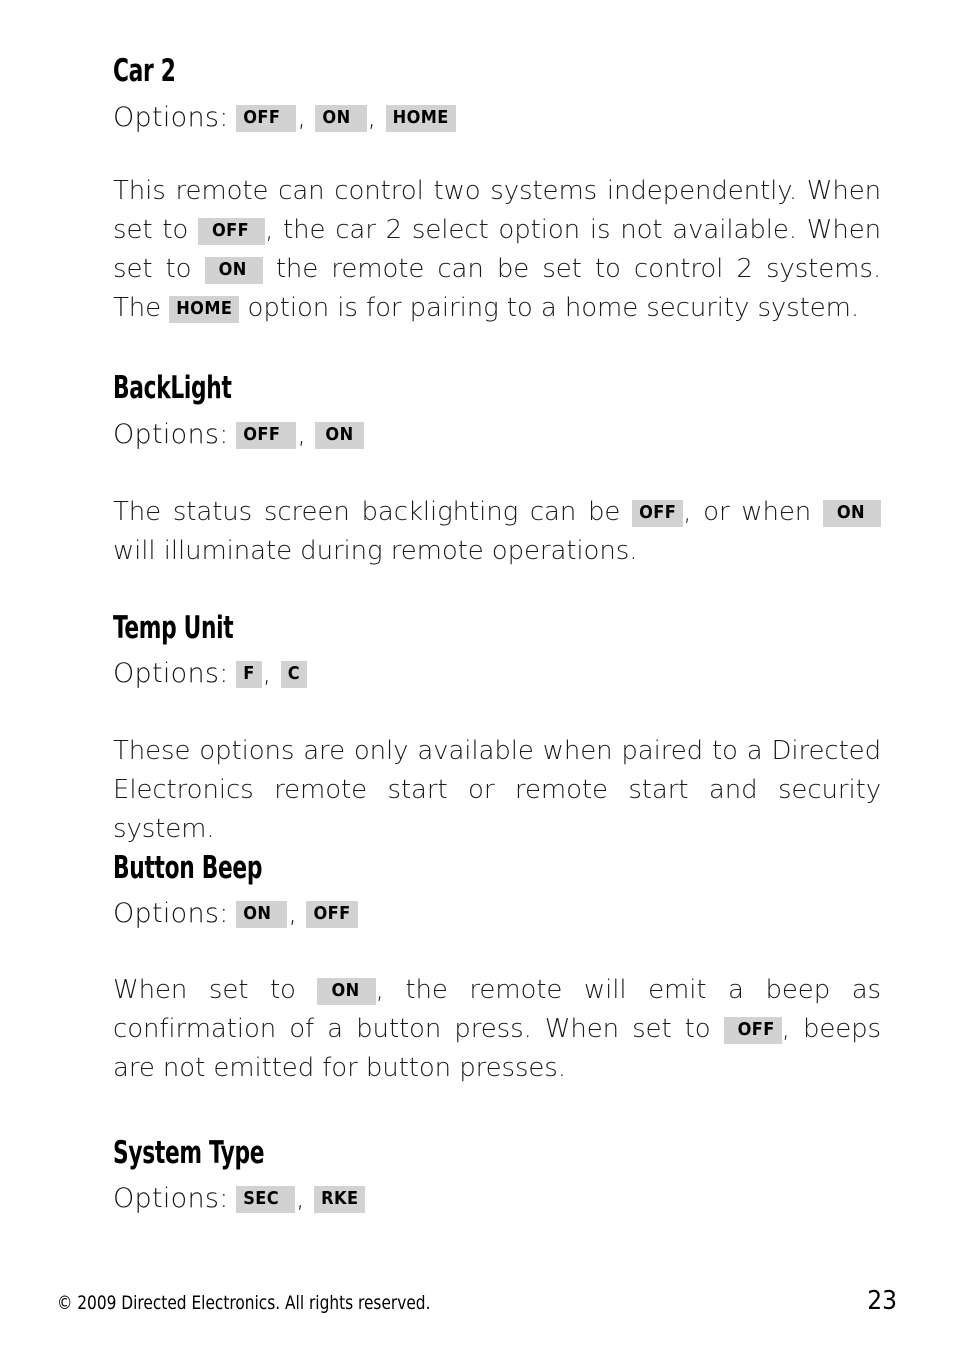  I want to click on option-badge-backlight-on: ON, so click(339, 435).